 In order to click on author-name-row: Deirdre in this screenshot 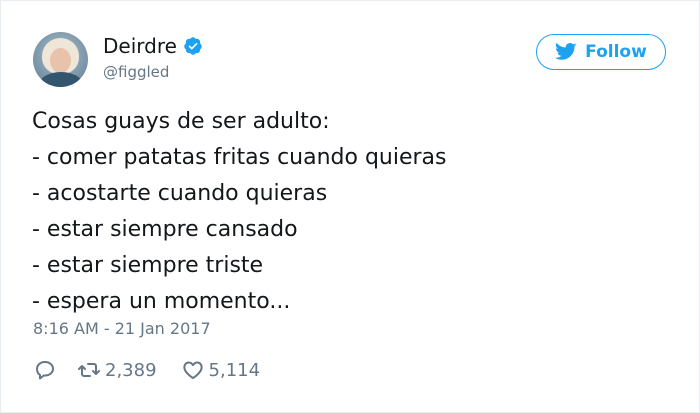, I will do `click(153, 46)`.